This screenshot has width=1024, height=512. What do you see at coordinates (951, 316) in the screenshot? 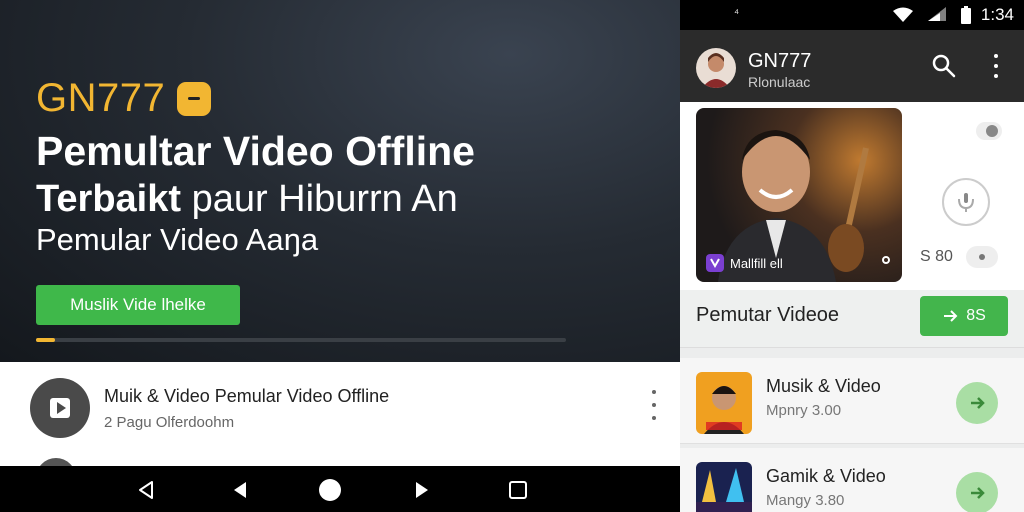
I see `arrow-icon` at bounding box center [951, 316].